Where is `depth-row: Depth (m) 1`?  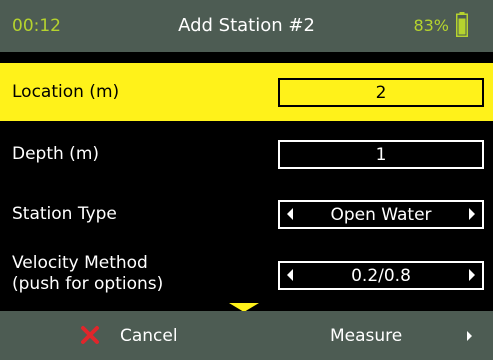
depth-row: Depth (m) 1 is located at coordinates (246, 156).